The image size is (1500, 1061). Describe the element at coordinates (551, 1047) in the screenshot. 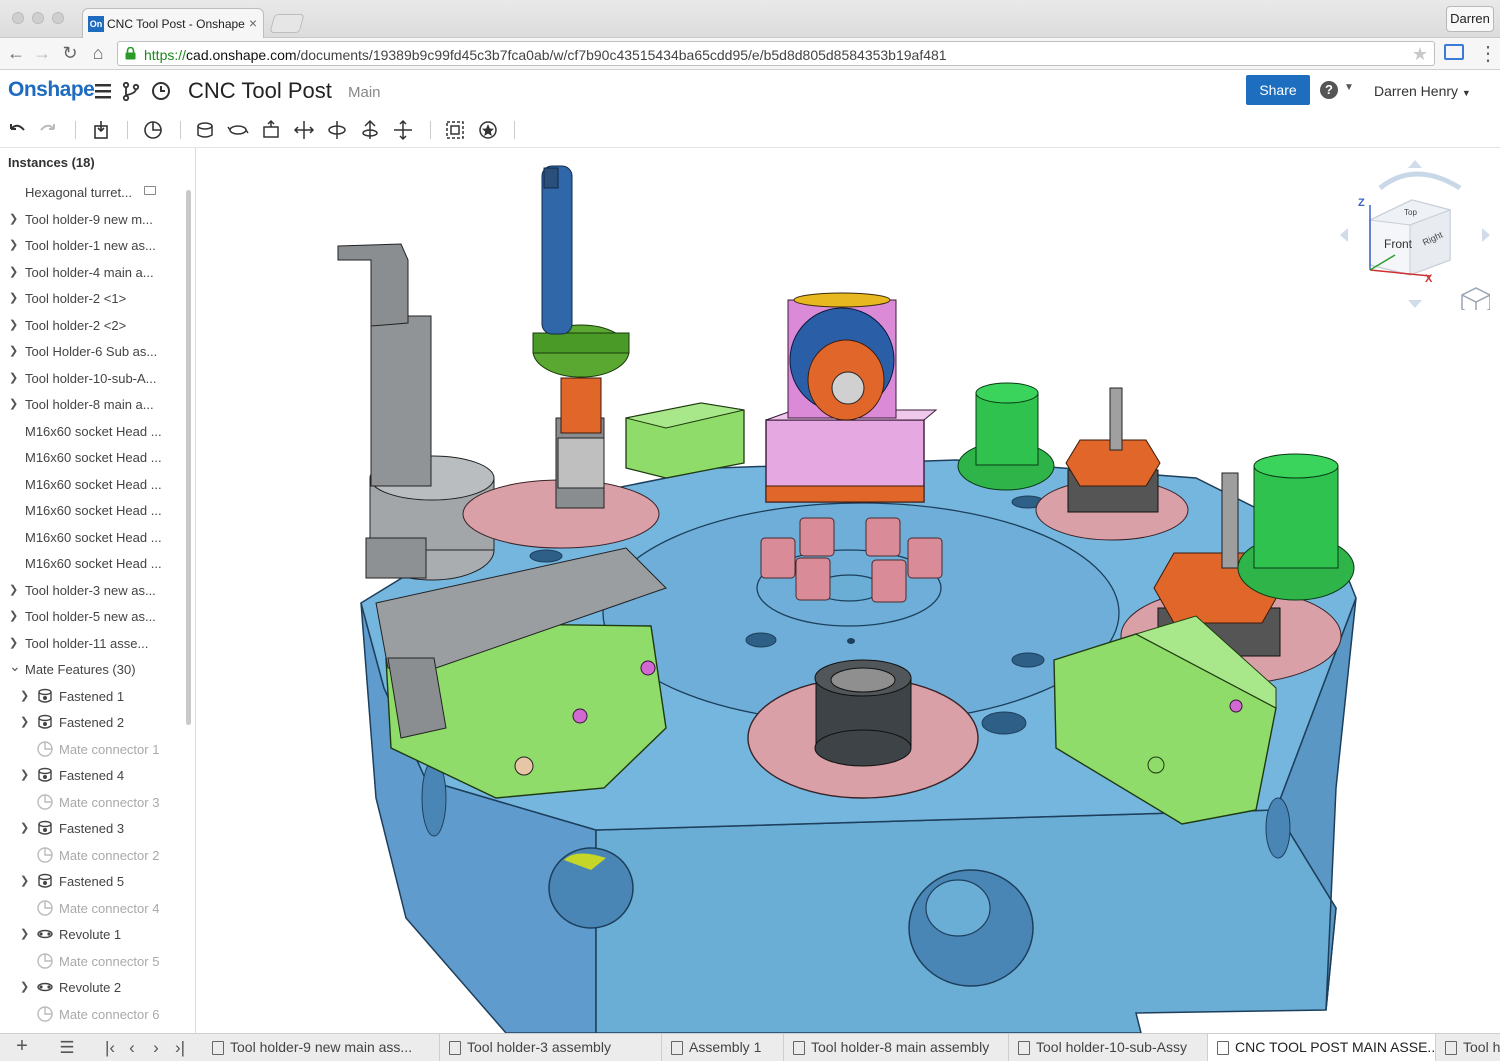

I see `element-tab: Tool holder-3 assembly` at that location.